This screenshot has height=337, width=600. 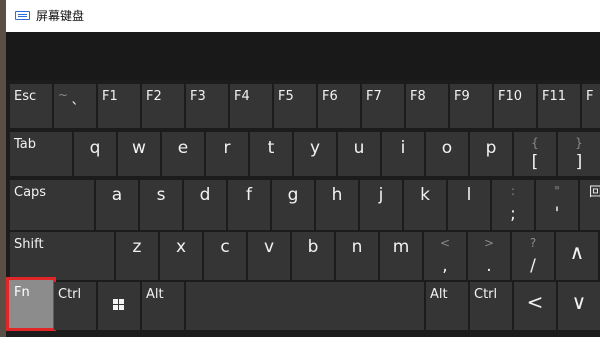 I want to click on key-b: b, so click(x=313, y=256).